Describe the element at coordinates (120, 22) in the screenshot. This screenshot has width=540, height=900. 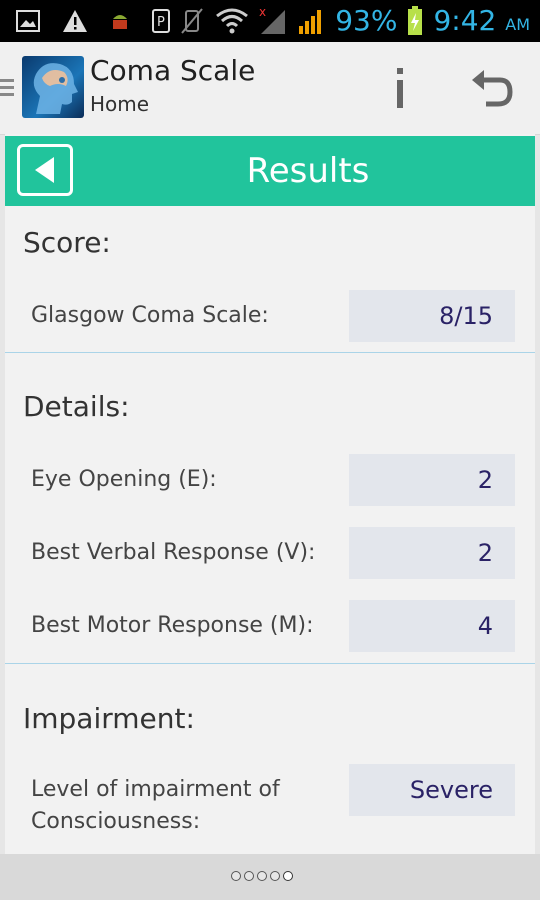
I see `android-icon` at that location.